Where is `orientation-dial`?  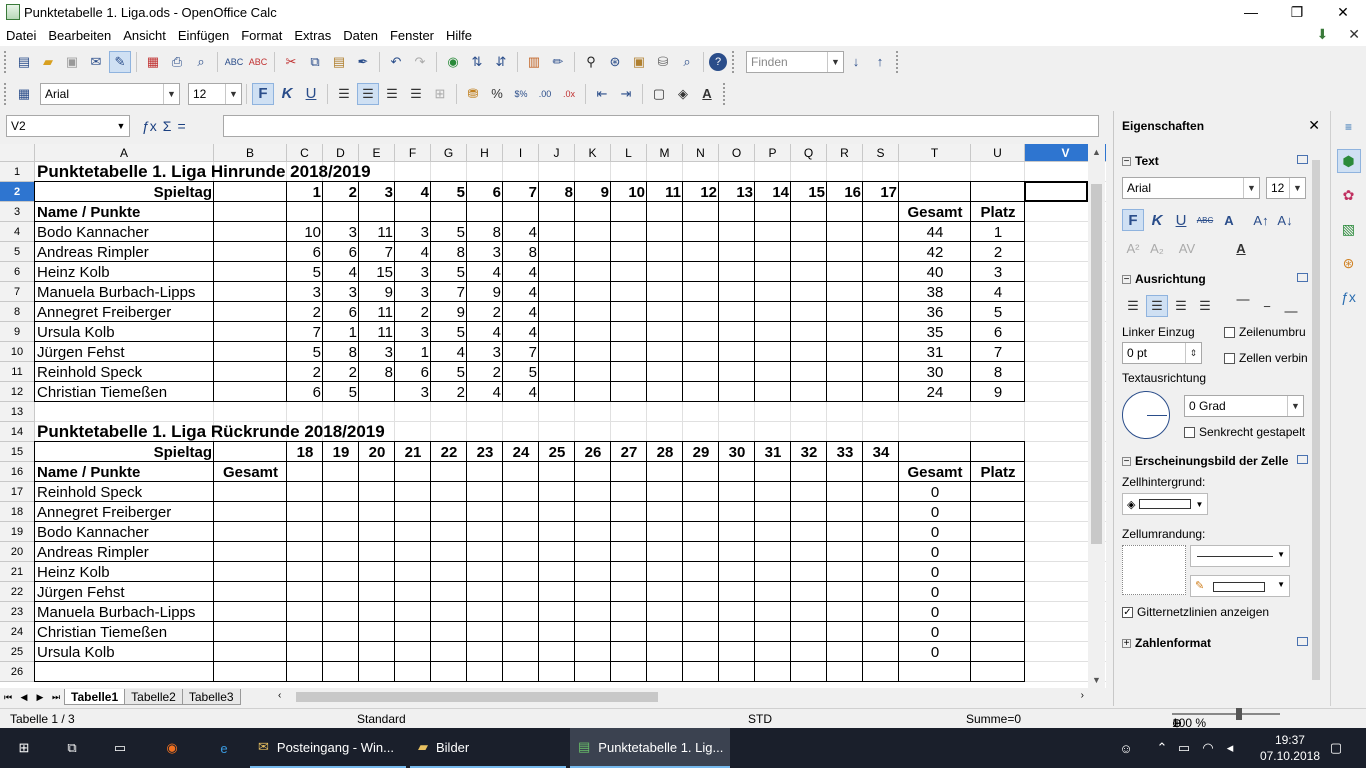
orientation-dial is located at coordinates (1146, 415).